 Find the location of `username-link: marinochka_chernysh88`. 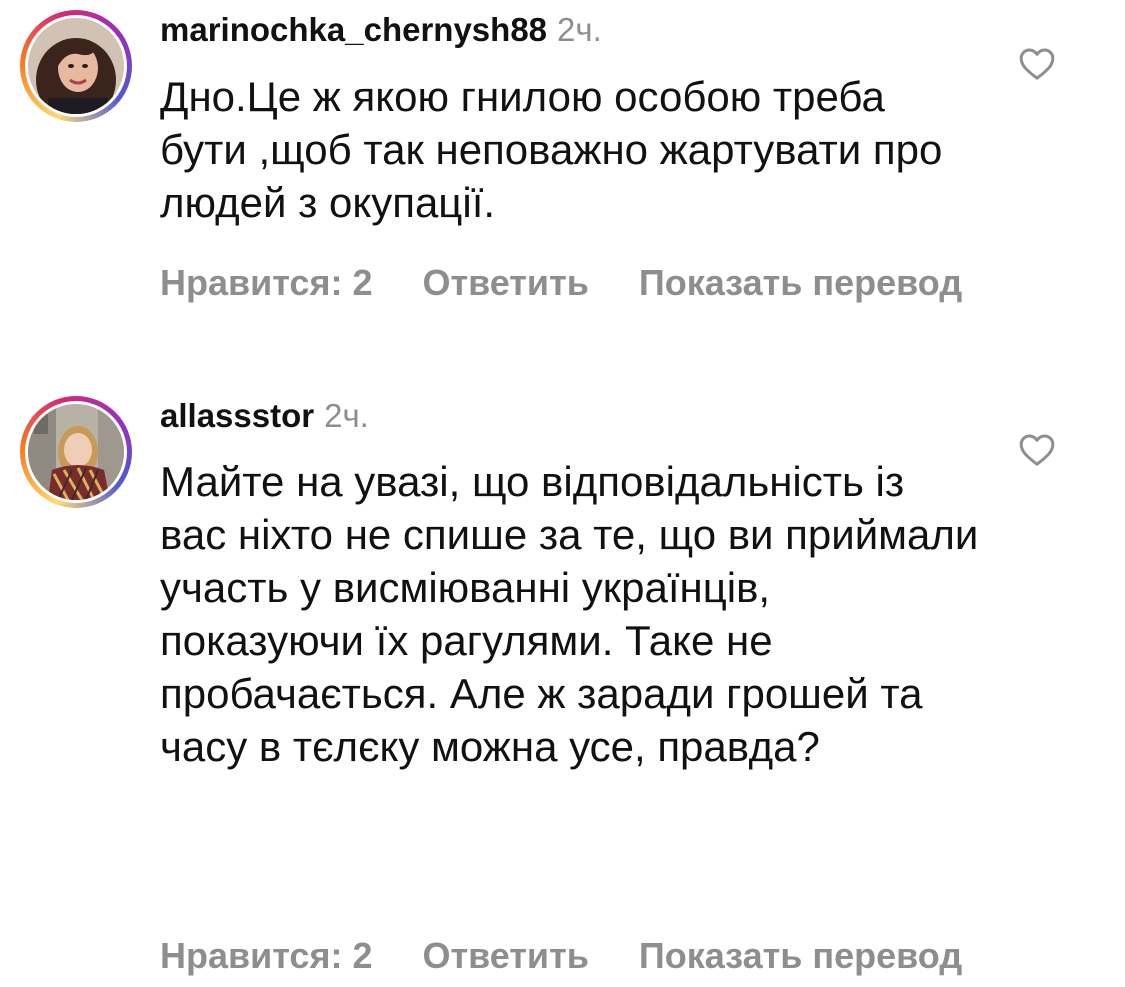

username-link: marinochka_chernysh88 is located at coordinates (353, 29).